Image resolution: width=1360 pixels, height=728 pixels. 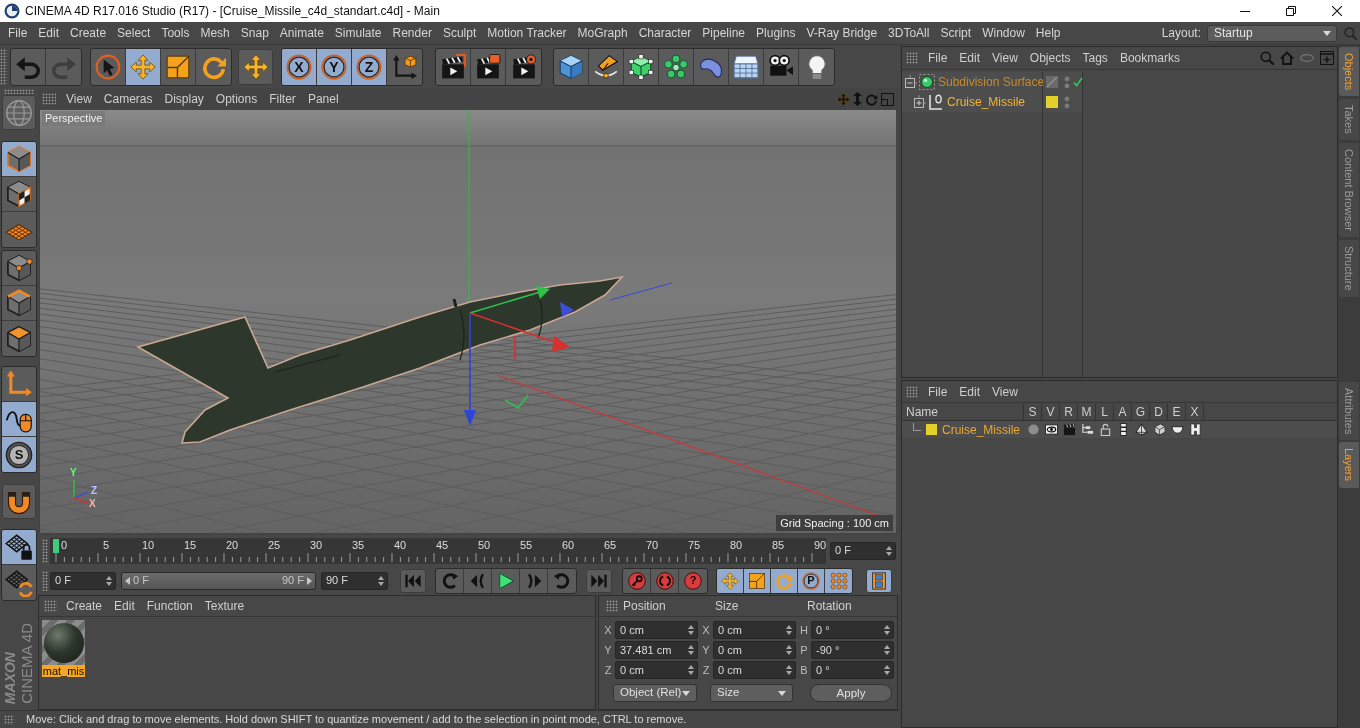 What do you see at coordinates (218, 580) in the screenshot?
I see `frame-range-slider: 0 F 90 F` at bounding box center [218, 580].